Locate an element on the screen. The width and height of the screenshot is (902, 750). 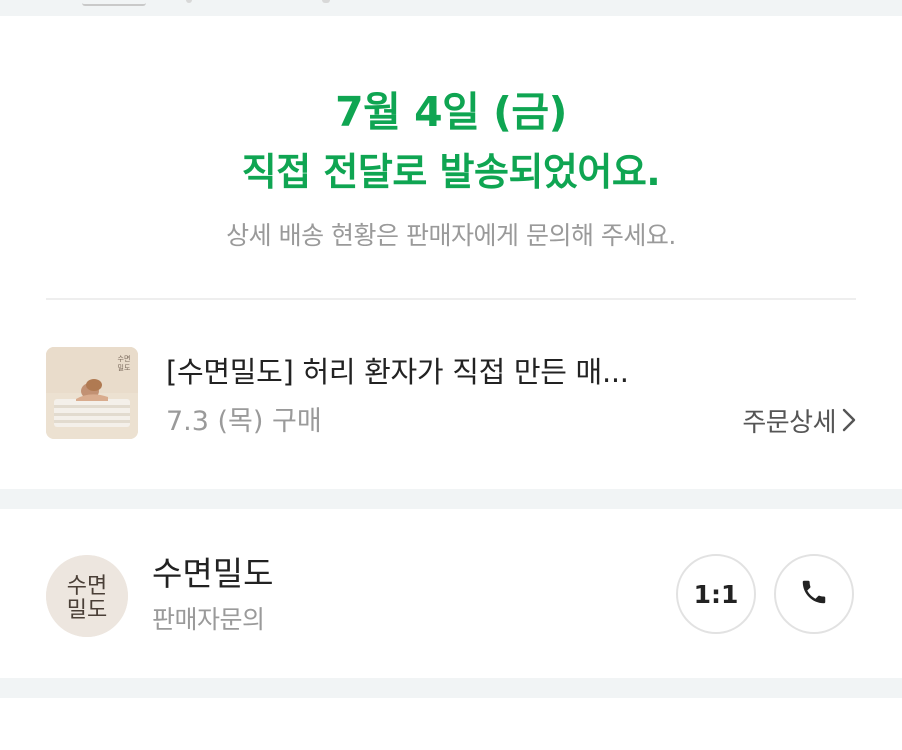
section-divider is located at coordinates (451, 299).